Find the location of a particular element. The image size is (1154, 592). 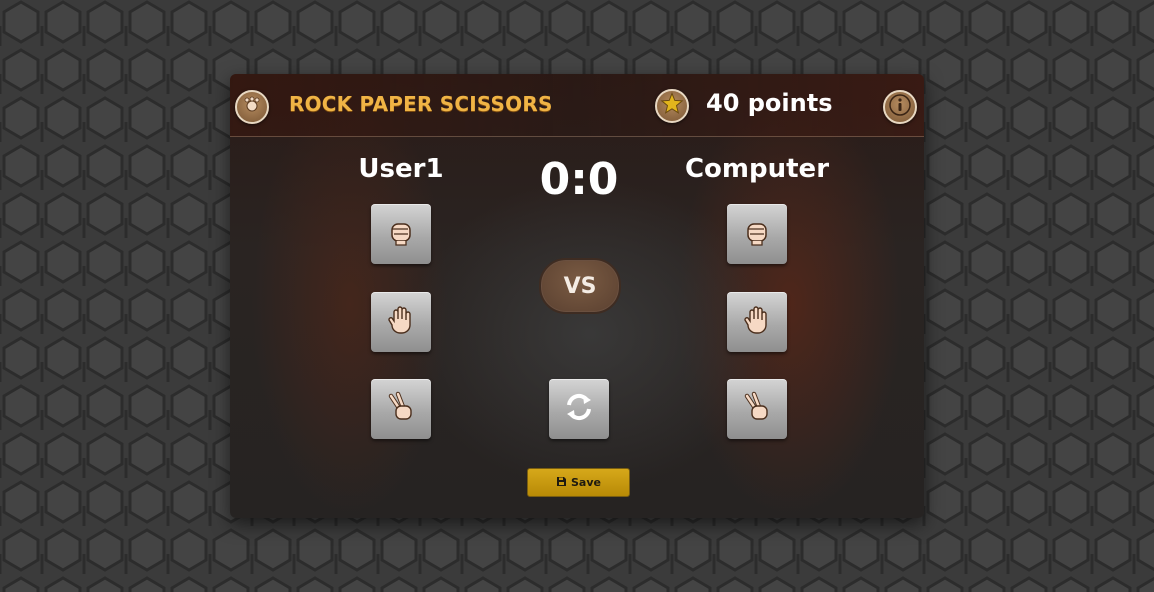

header-bar: ROCK PAPER SCISSORS 40 points is located at coordinates (577, 105).